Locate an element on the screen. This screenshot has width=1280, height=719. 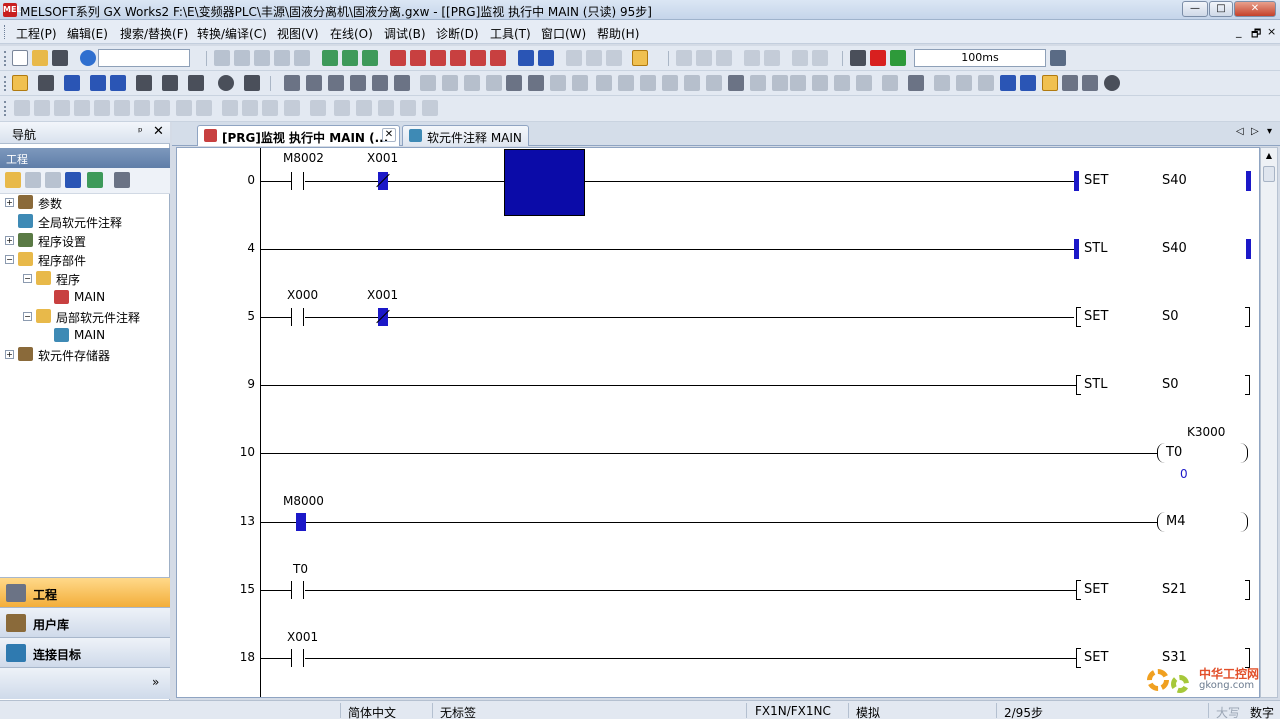
menu-grip is located at coordinates (5, 32).